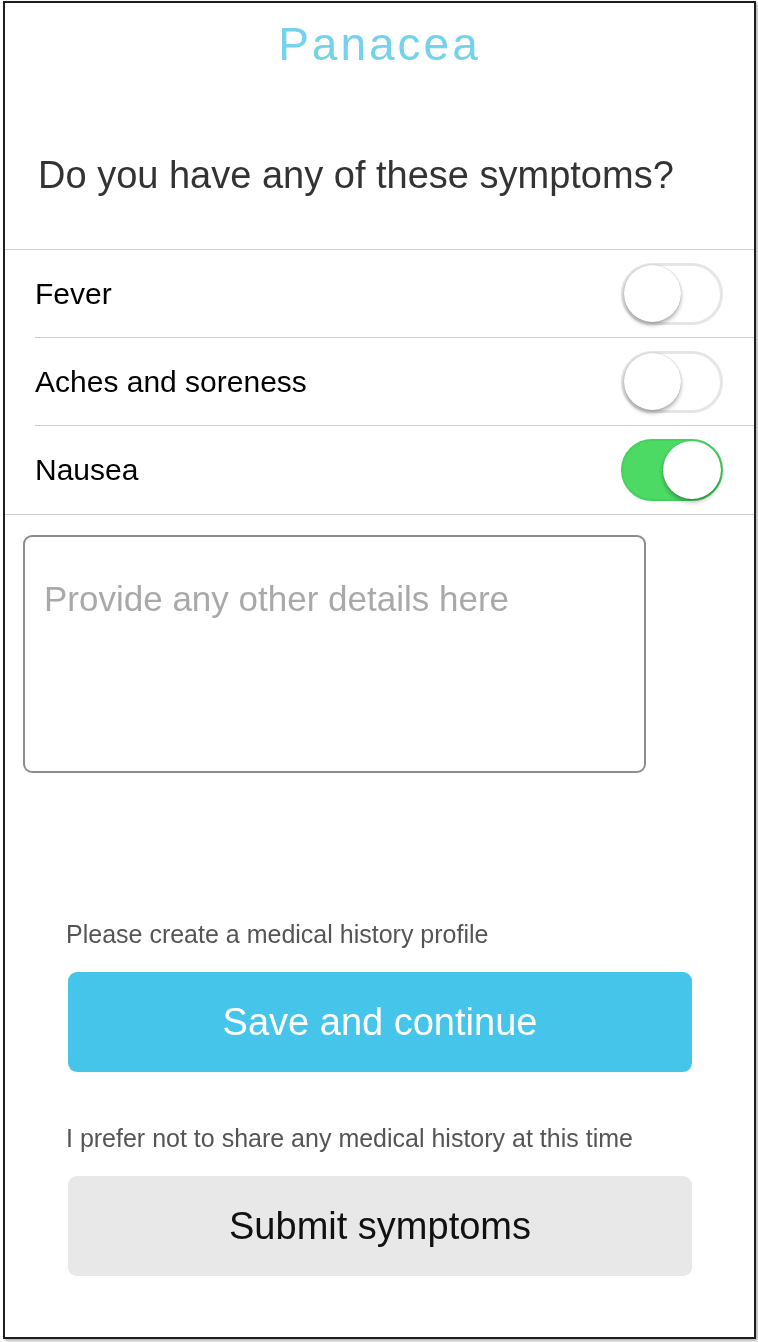 The width and height of the screenshot is (758, 1342). Describe the element at coordinates (379, 44) in the screenshot. I see `app-title: Panacea` at that location.